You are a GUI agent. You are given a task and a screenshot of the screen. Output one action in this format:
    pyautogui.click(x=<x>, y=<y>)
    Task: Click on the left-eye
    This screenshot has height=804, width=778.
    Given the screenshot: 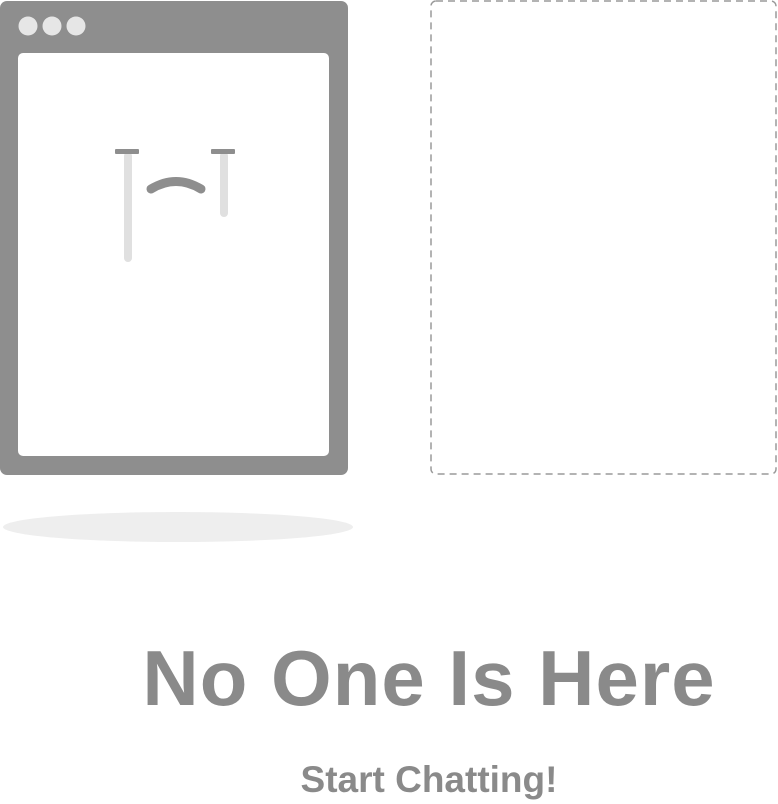 What is the action you would take?
    pyautogui.click(x=127, y=151)
    